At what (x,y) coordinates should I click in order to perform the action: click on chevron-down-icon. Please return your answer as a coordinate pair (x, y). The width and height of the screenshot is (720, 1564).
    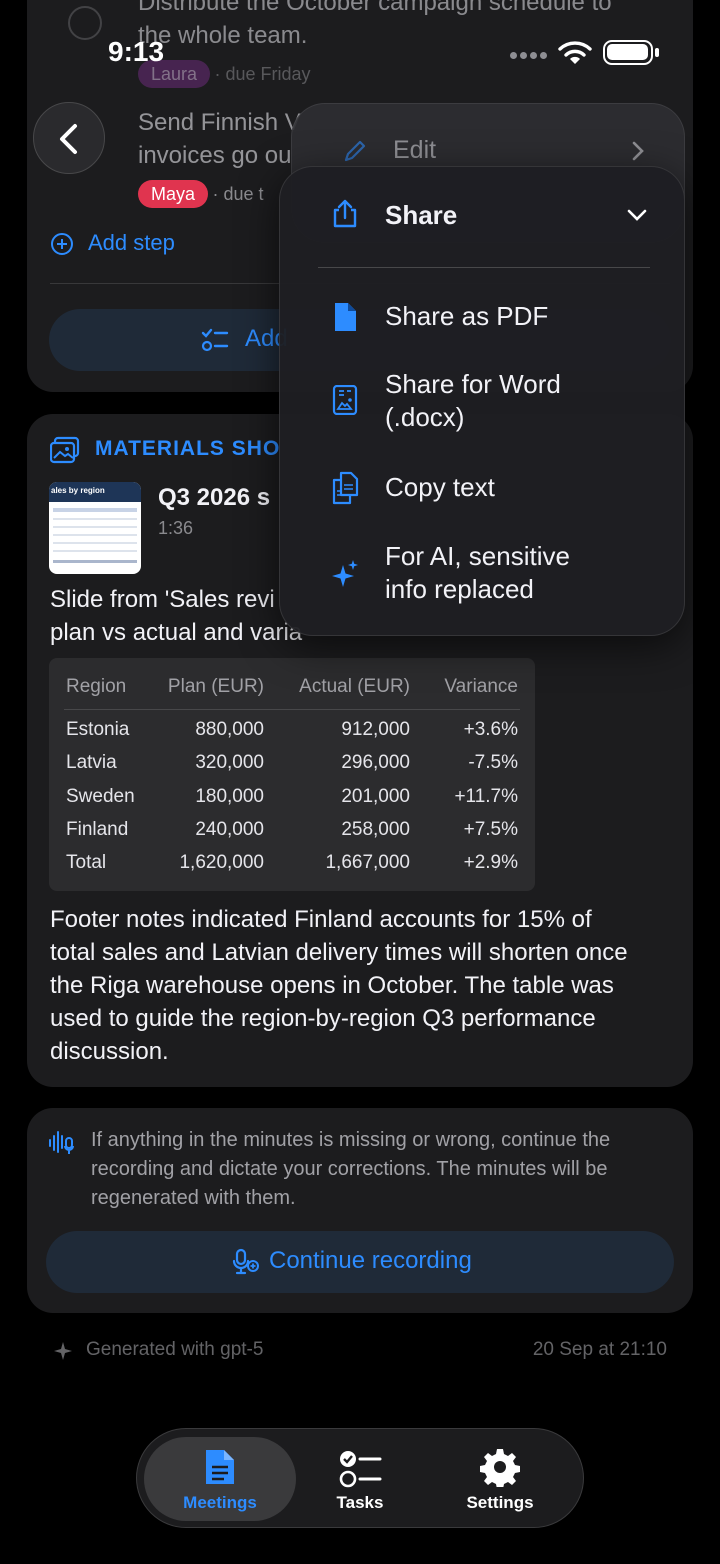
    Looking at the image, I should click on (637, 215).